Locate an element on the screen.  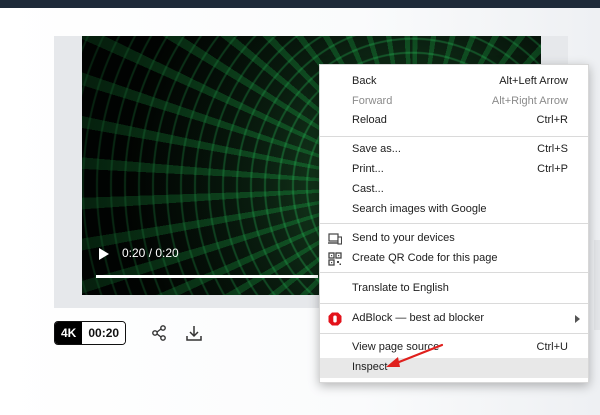
menu-item-label: View page source is located at coordinates (396, 347).